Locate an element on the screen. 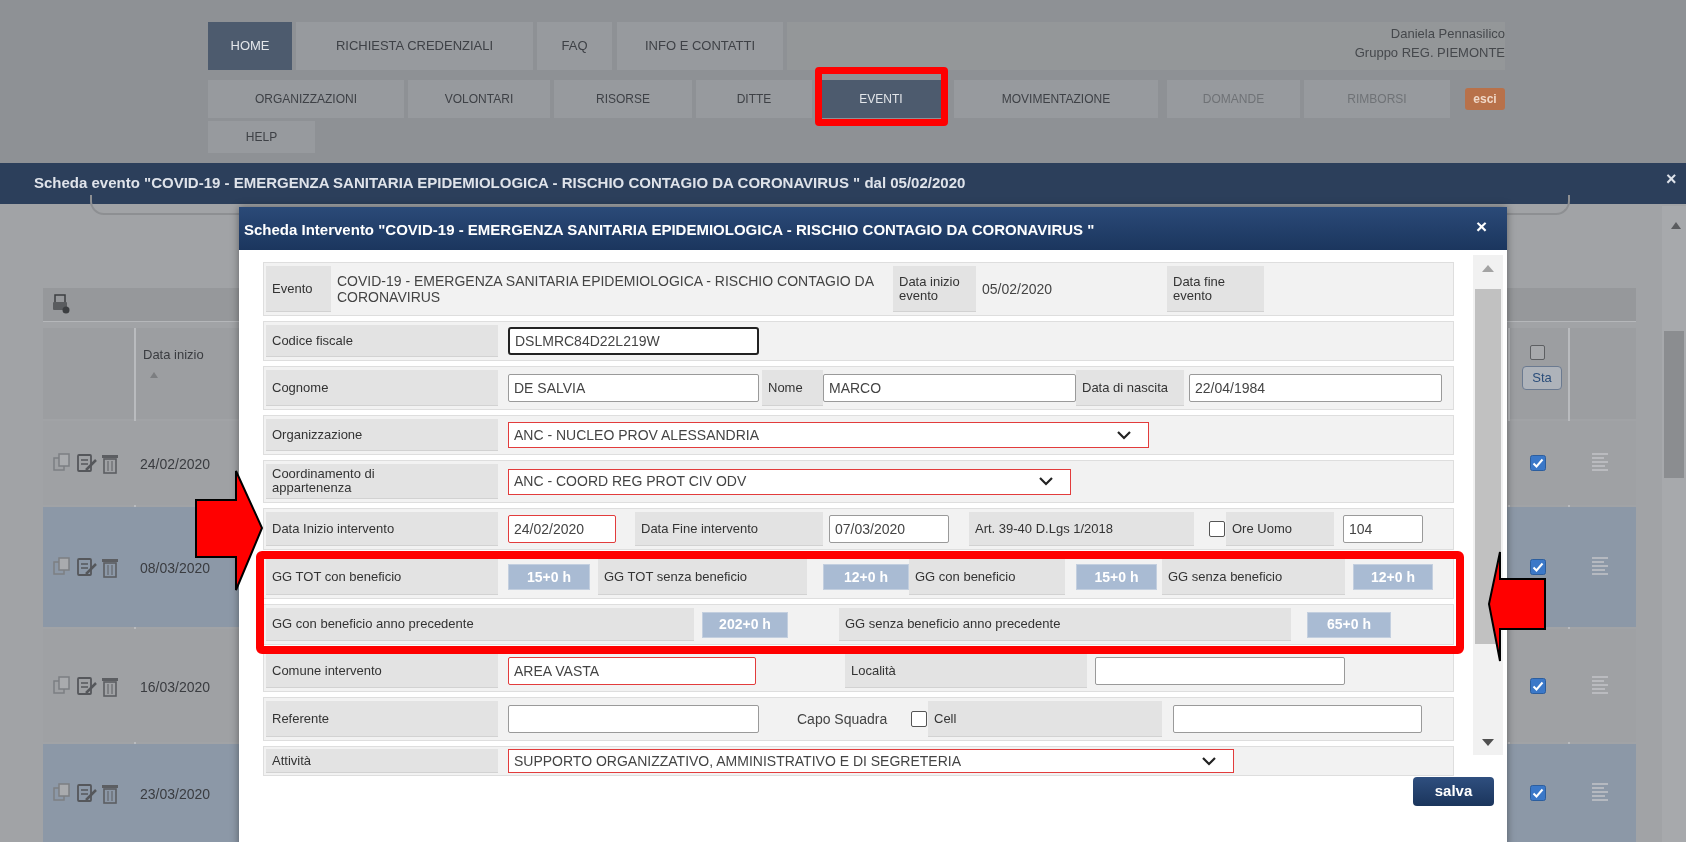  nav-tab: DITTE is located at coordinates (754, 99).